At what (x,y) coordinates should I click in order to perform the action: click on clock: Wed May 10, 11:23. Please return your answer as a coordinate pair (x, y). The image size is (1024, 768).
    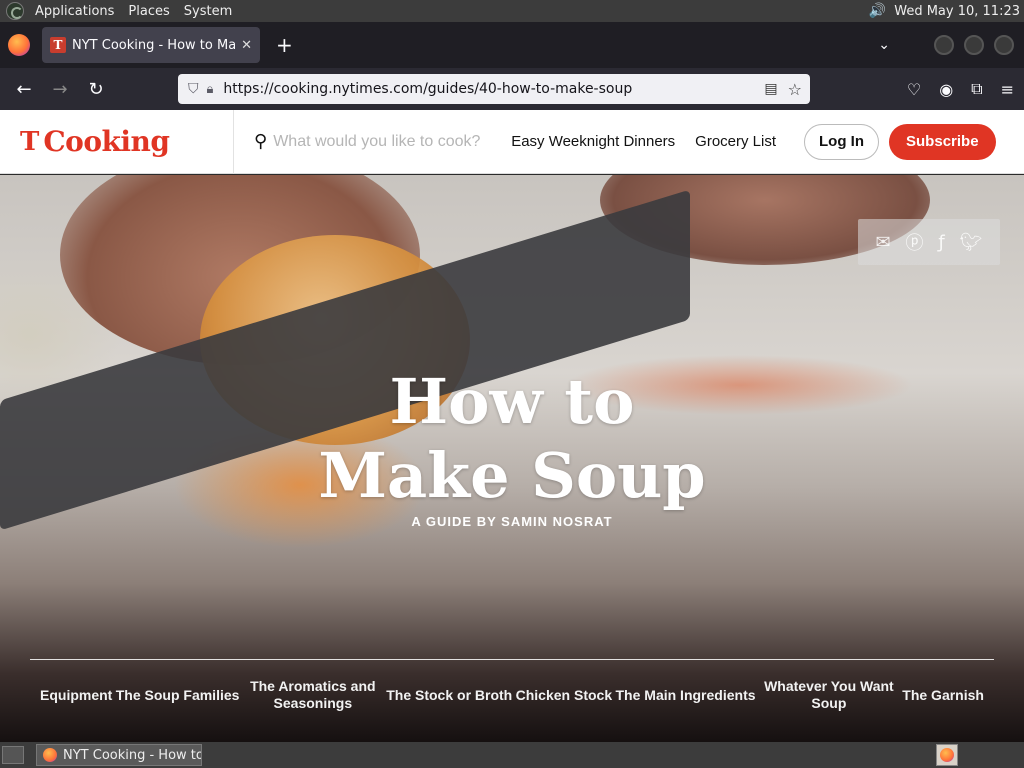
    Looking at the image, I should click on (957, 11).